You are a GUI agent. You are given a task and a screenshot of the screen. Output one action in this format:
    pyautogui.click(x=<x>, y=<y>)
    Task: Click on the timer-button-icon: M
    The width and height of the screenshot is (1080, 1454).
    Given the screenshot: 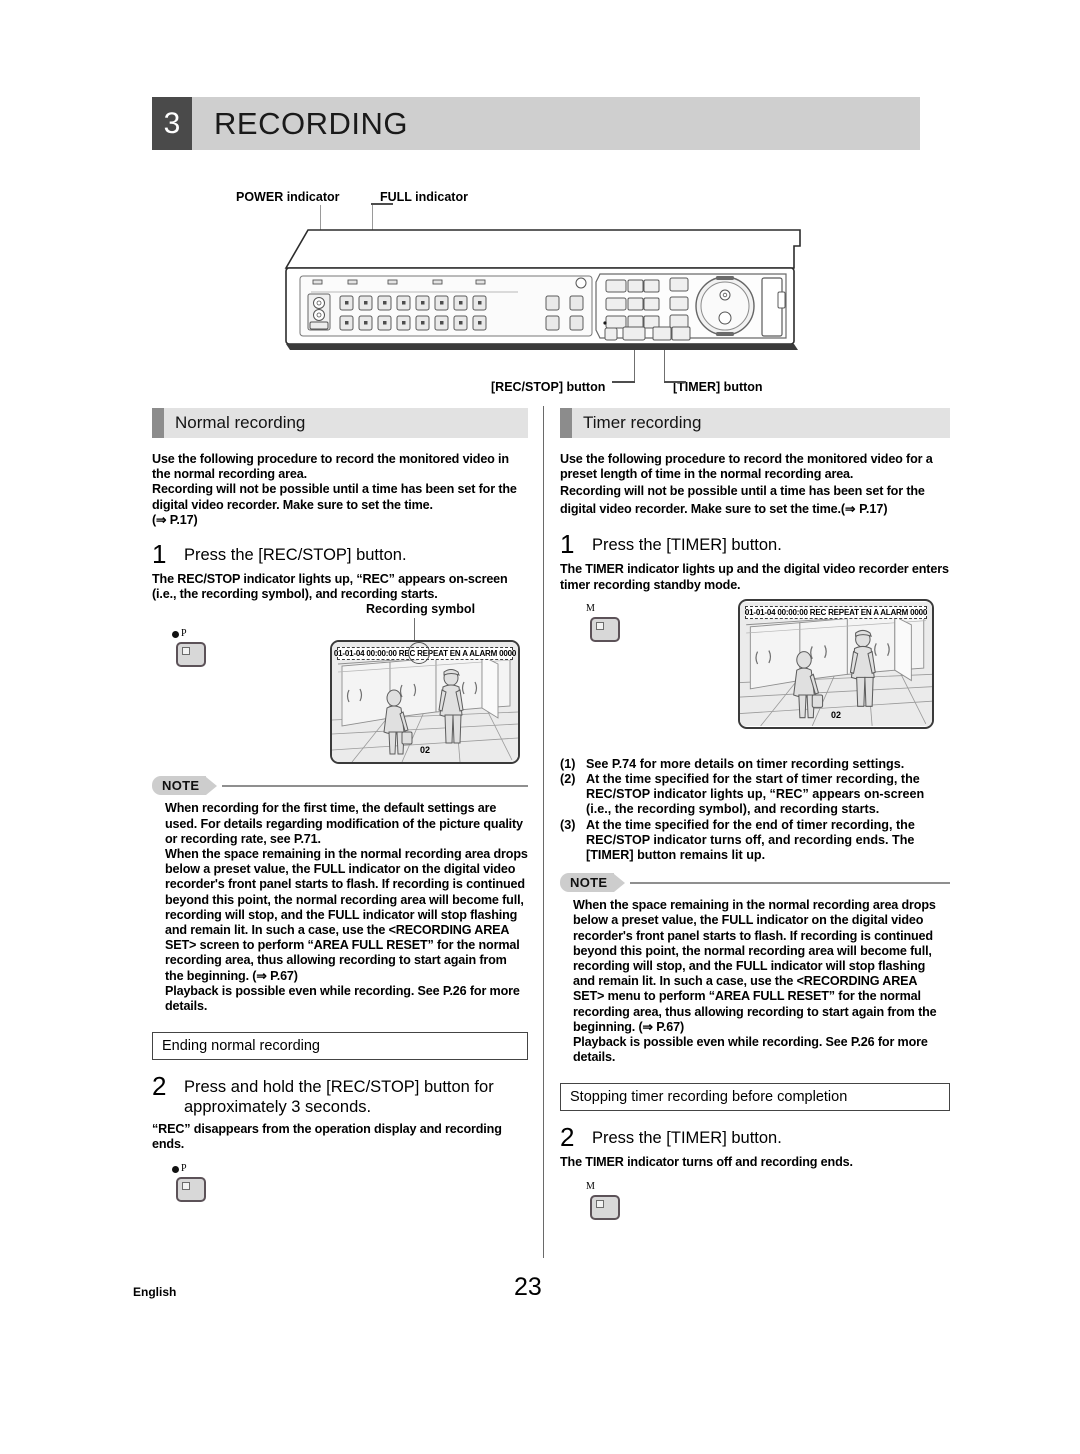 What is the action you would take?
    pyautogui.click(x=605, y=625)
    